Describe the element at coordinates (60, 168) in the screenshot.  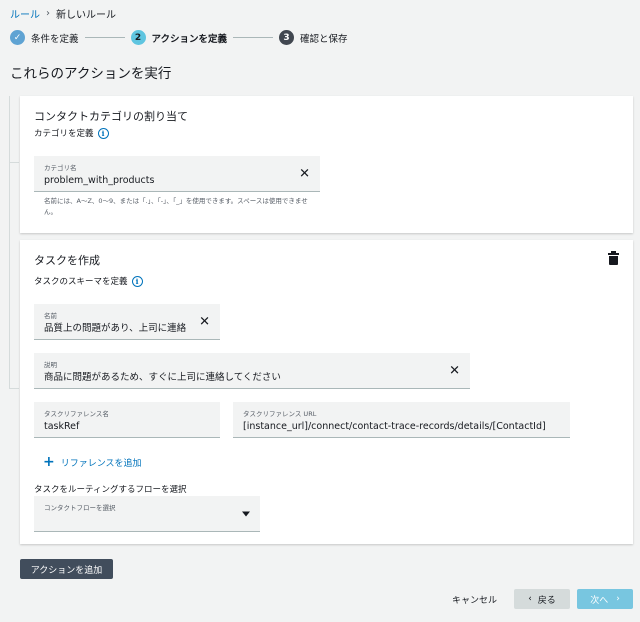
I see `field-label: カテゴリ名` at that location.